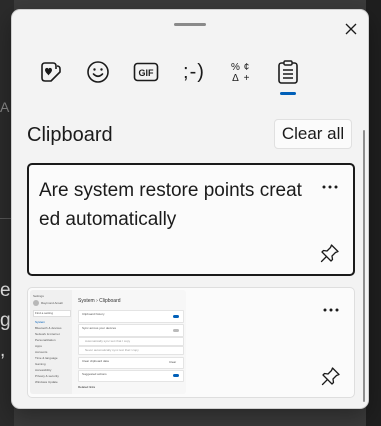 The height and width of the screenshot is (426, 381). I want to click on thumbnail-row: Clear clipboard data Clear, so click(131, 363).